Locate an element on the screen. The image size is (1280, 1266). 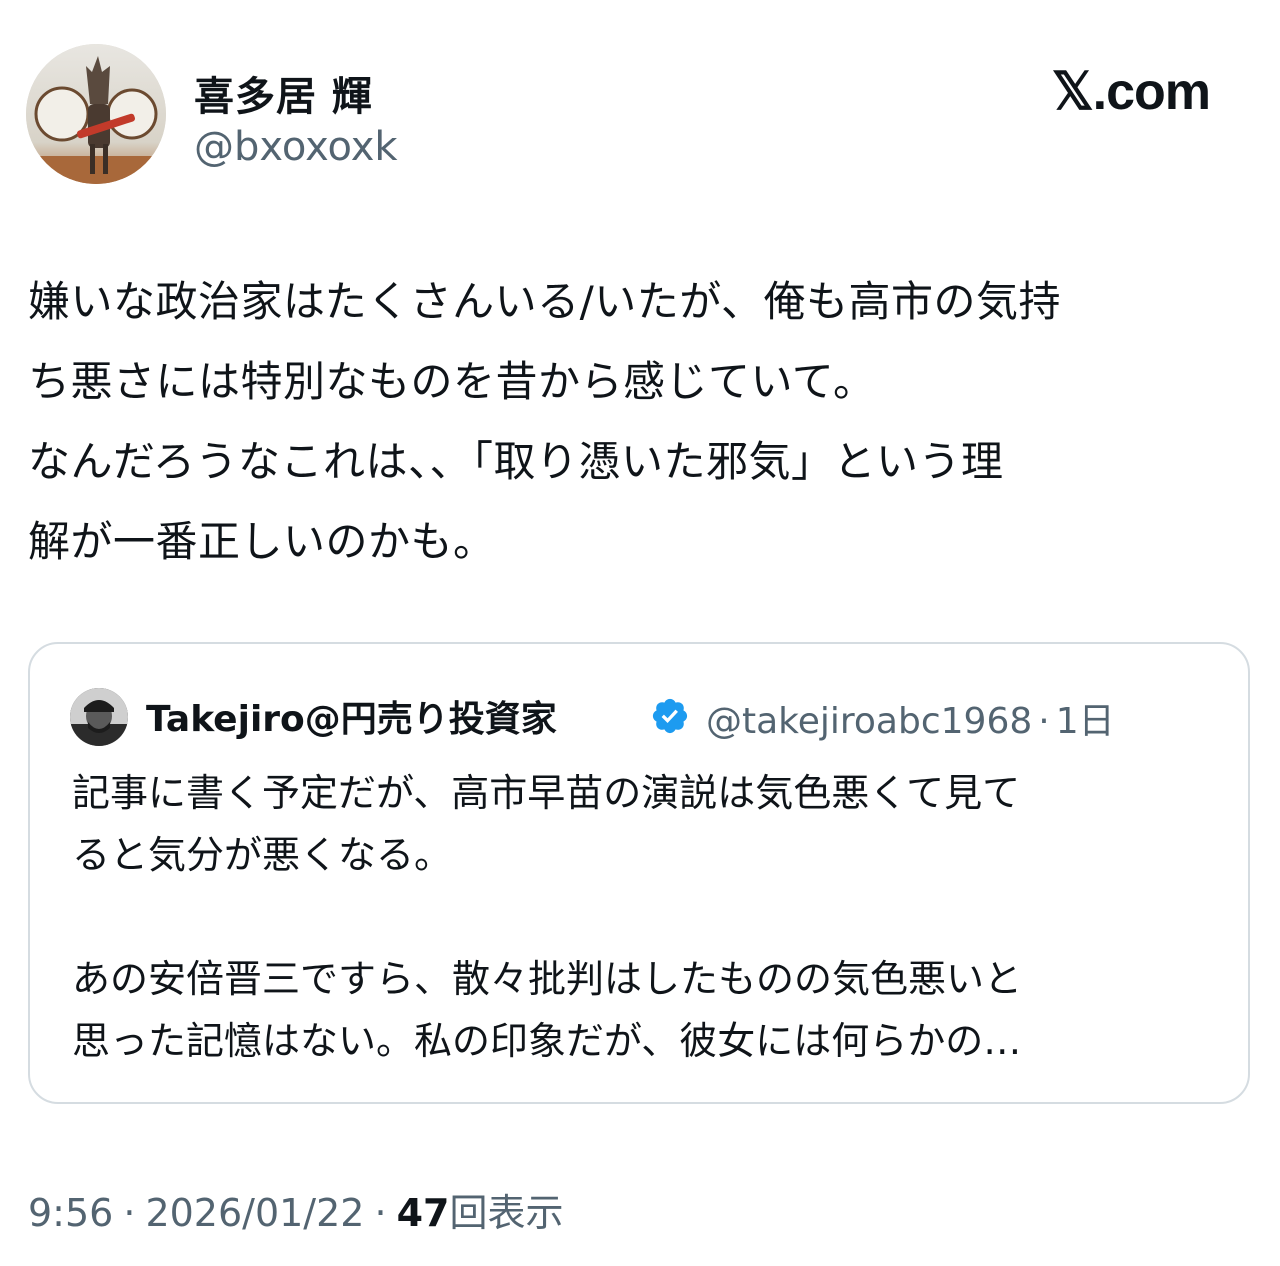
quoted-tweet-meta: @takejiroabc1968 · 1日 is located at coordinates (910, 718).